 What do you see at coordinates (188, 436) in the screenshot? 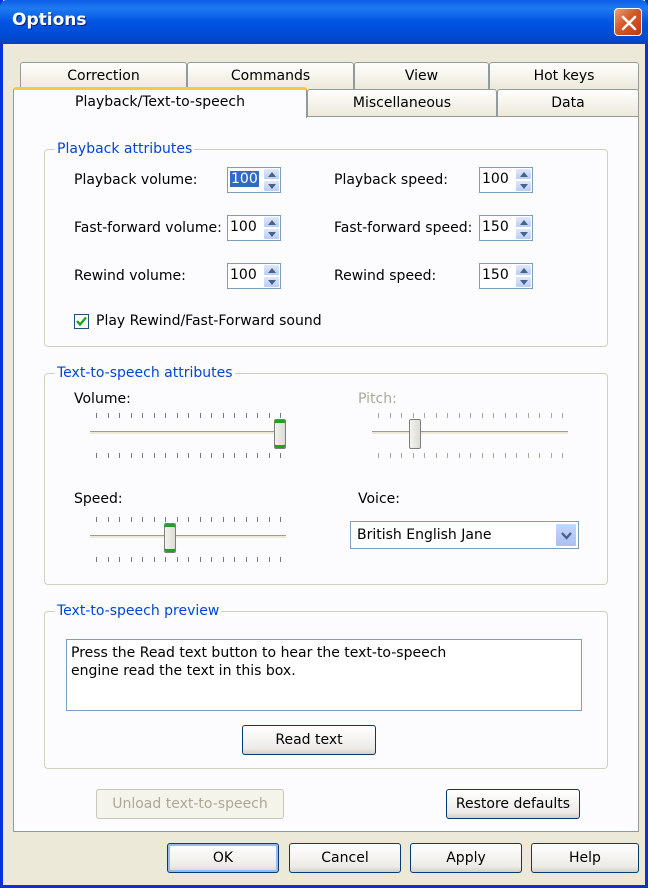
I see `tts-volume-slider` at bounding box center [188, 436].